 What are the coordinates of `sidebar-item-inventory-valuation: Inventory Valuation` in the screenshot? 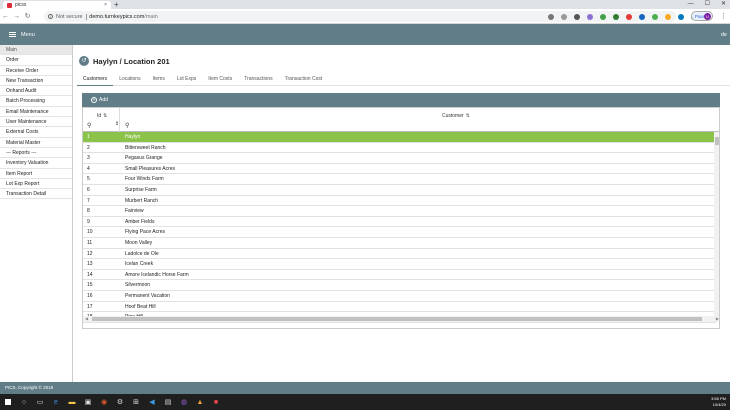 It's located at (36, 163).